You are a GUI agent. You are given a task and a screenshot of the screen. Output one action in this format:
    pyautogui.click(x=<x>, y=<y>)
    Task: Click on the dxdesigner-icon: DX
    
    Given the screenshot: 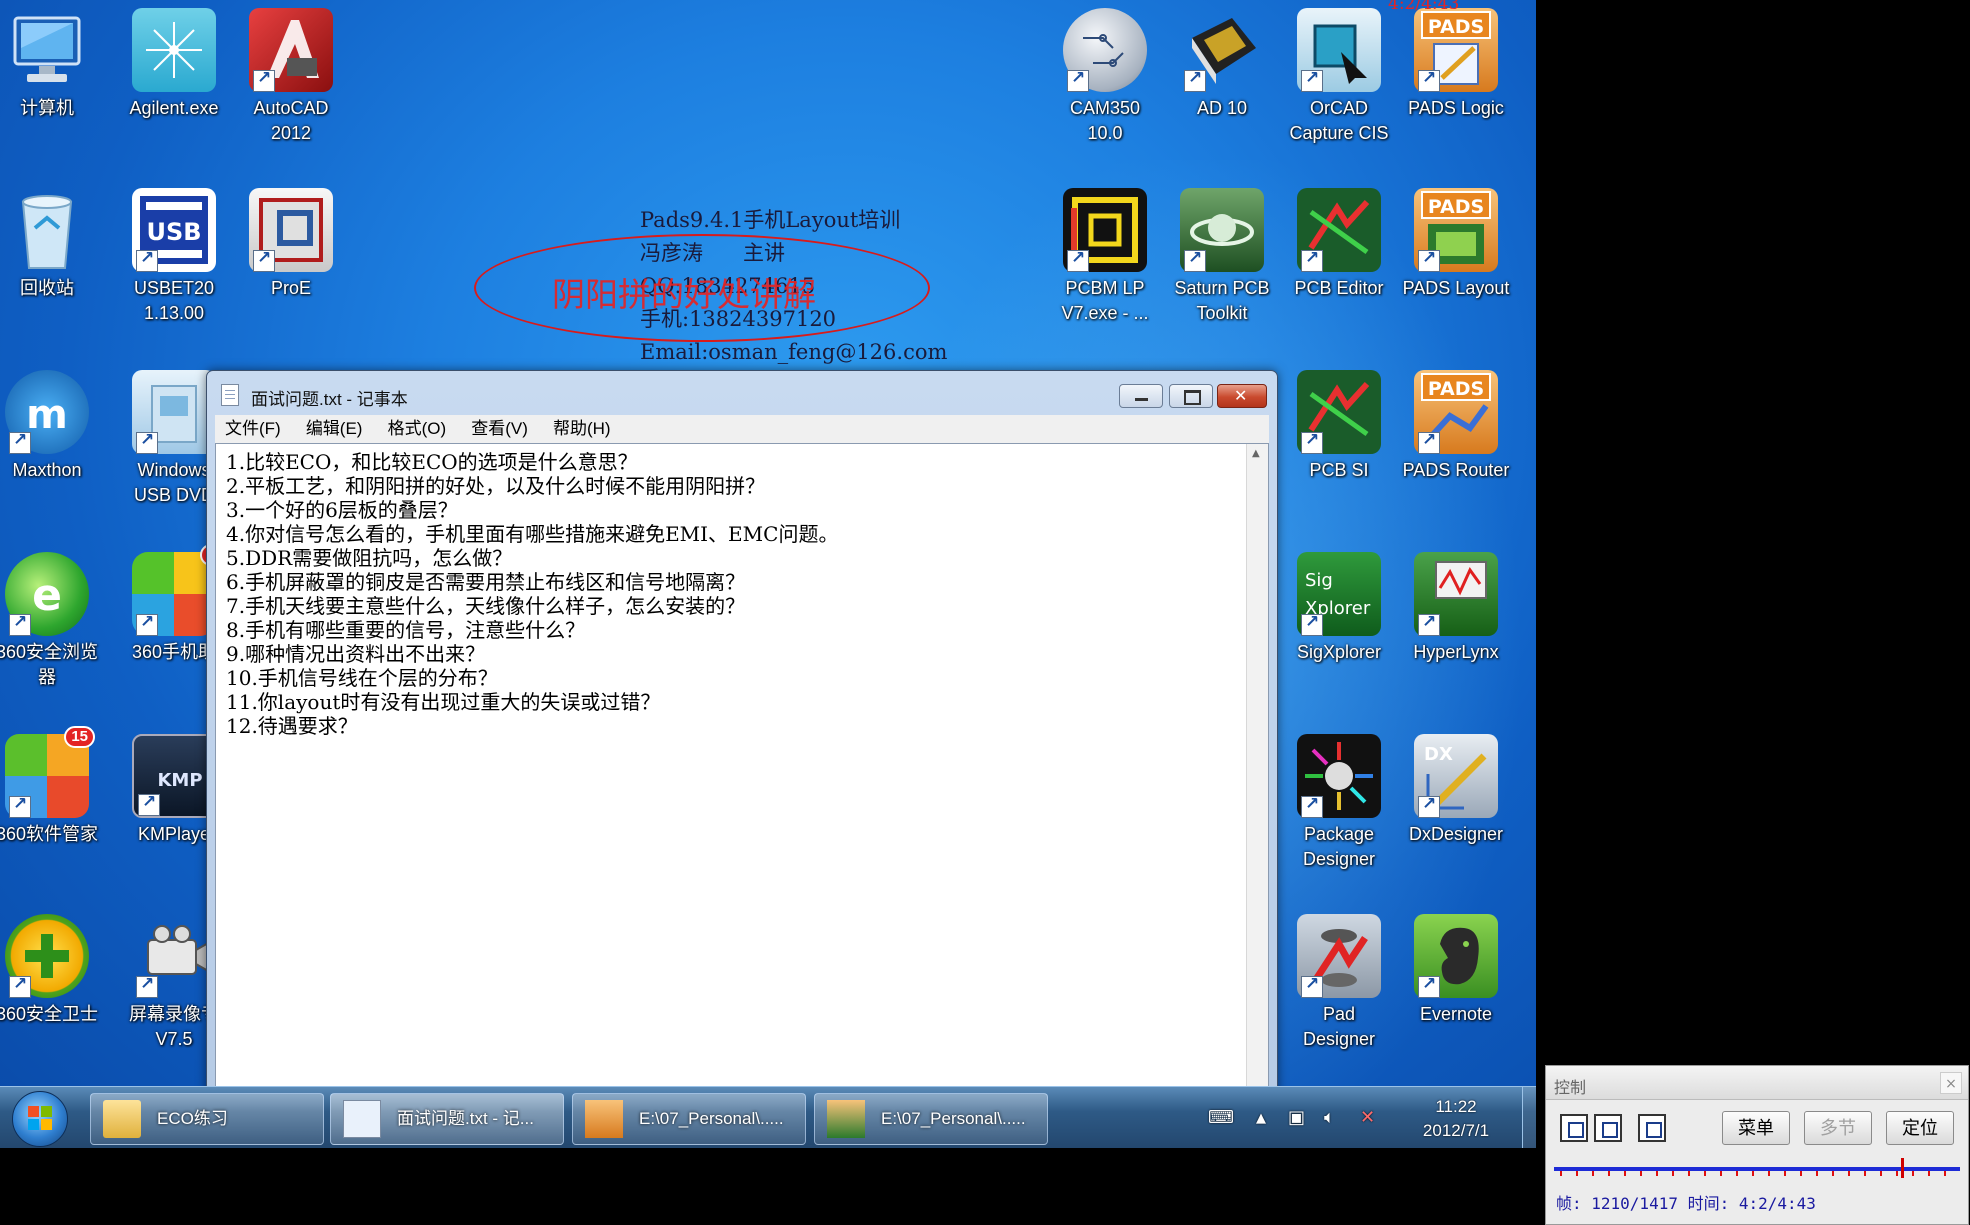 What is the action you would take?
    pyautogui.click(x=1456, y=776)
    